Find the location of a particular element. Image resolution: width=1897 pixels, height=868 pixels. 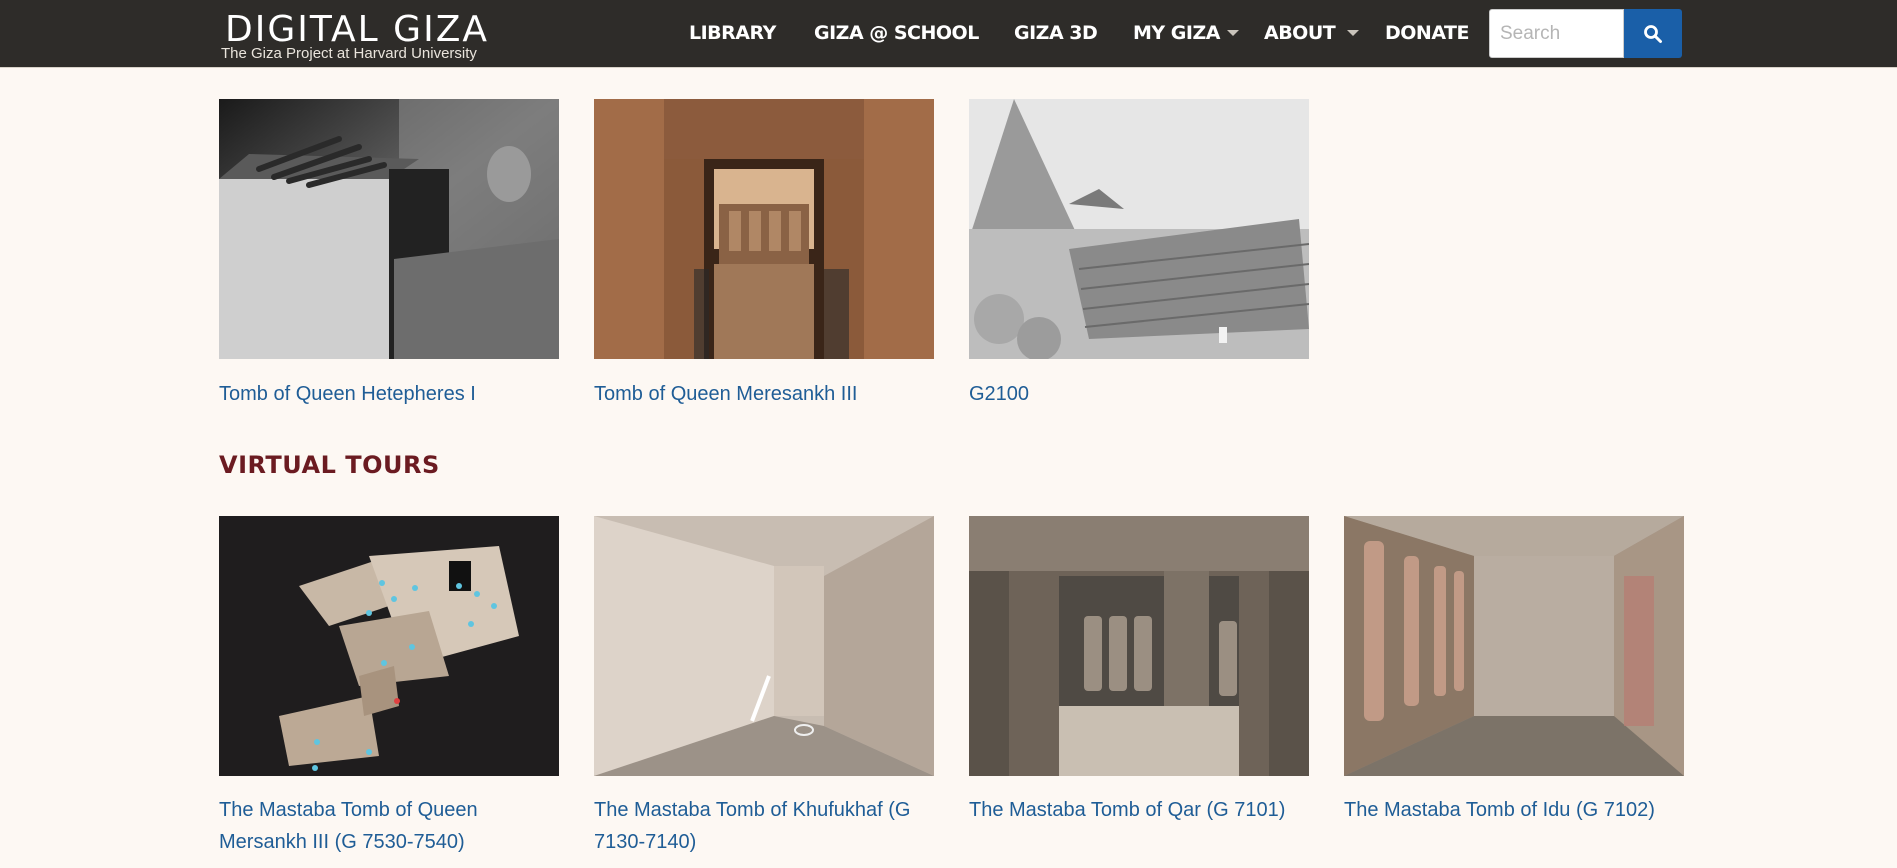

search-button is located at coordinates (1653, 33).